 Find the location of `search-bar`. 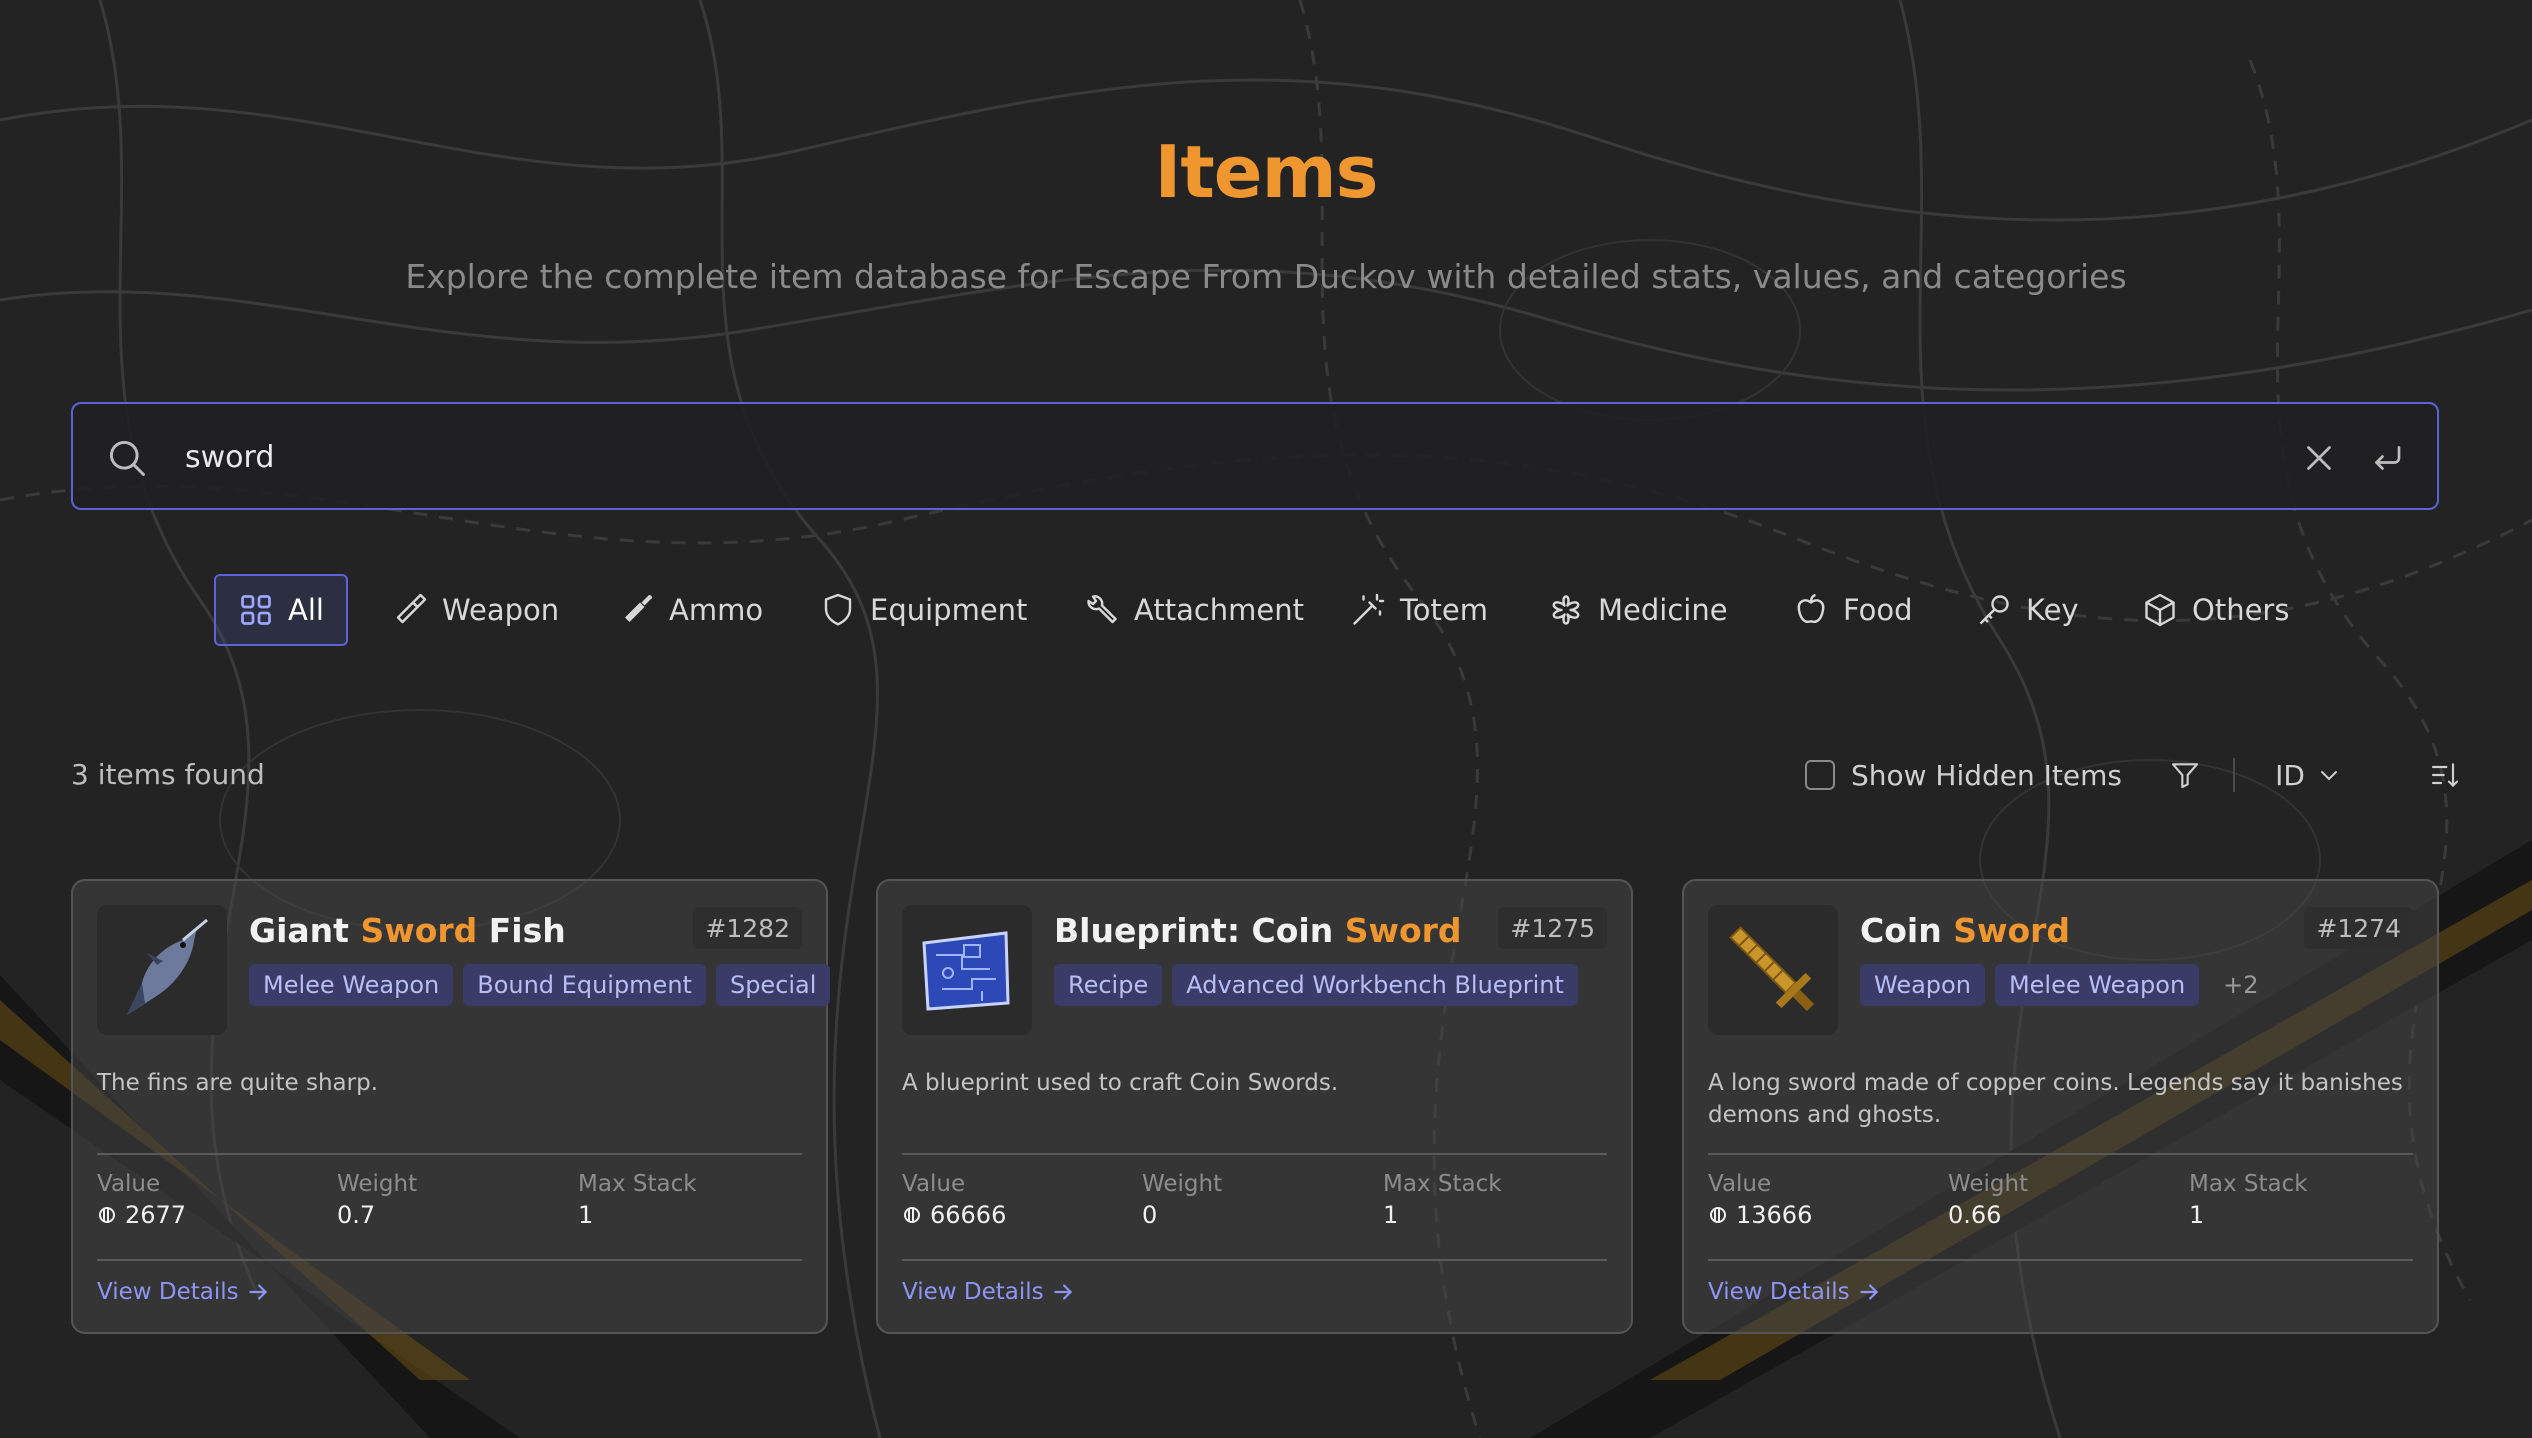

search-bar is located at coordinates (1255, 456).